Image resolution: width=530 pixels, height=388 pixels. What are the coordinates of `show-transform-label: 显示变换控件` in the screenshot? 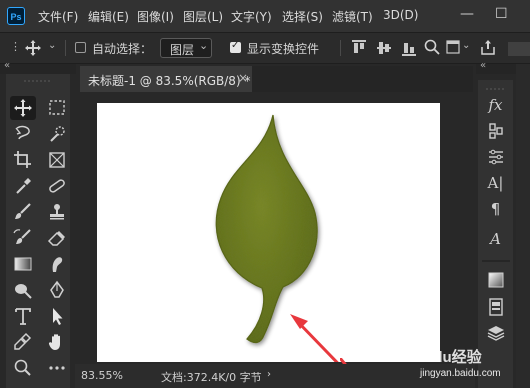 It's located at (283, 49).